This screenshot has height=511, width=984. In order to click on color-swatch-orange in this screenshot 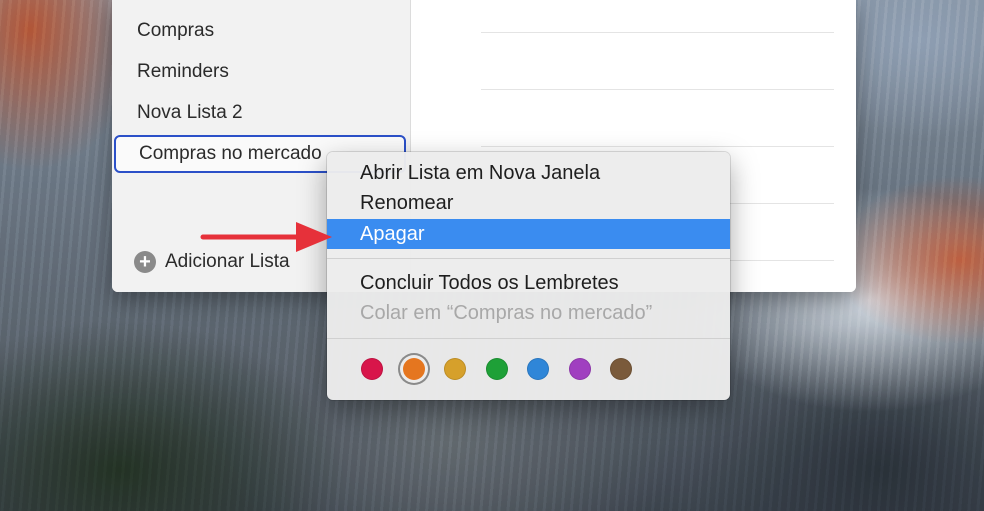, I will do `click(413, 369)`.